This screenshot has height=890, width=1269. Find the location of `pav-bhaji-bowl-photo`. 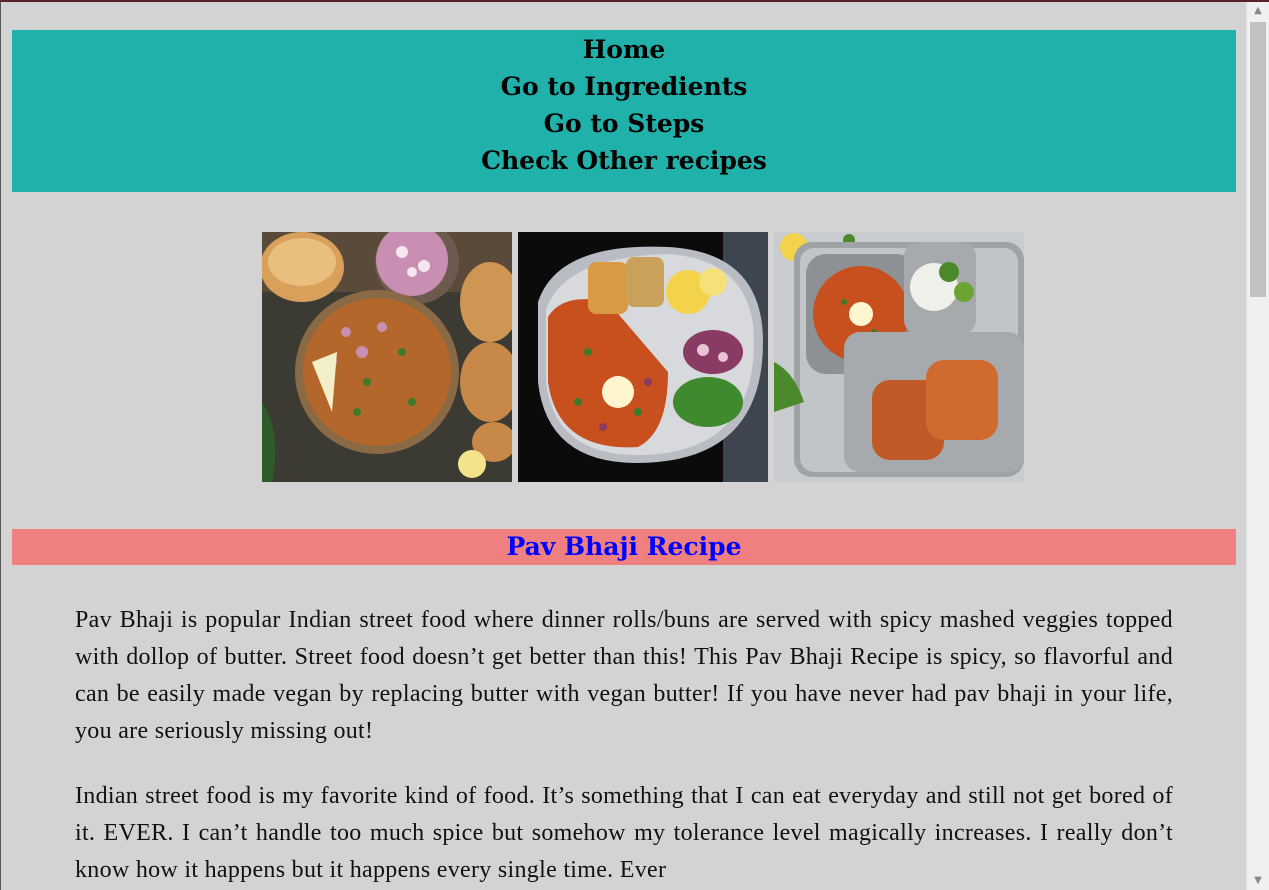

pav-bhaji-bowl-photo is located at coordinates (387, 357).